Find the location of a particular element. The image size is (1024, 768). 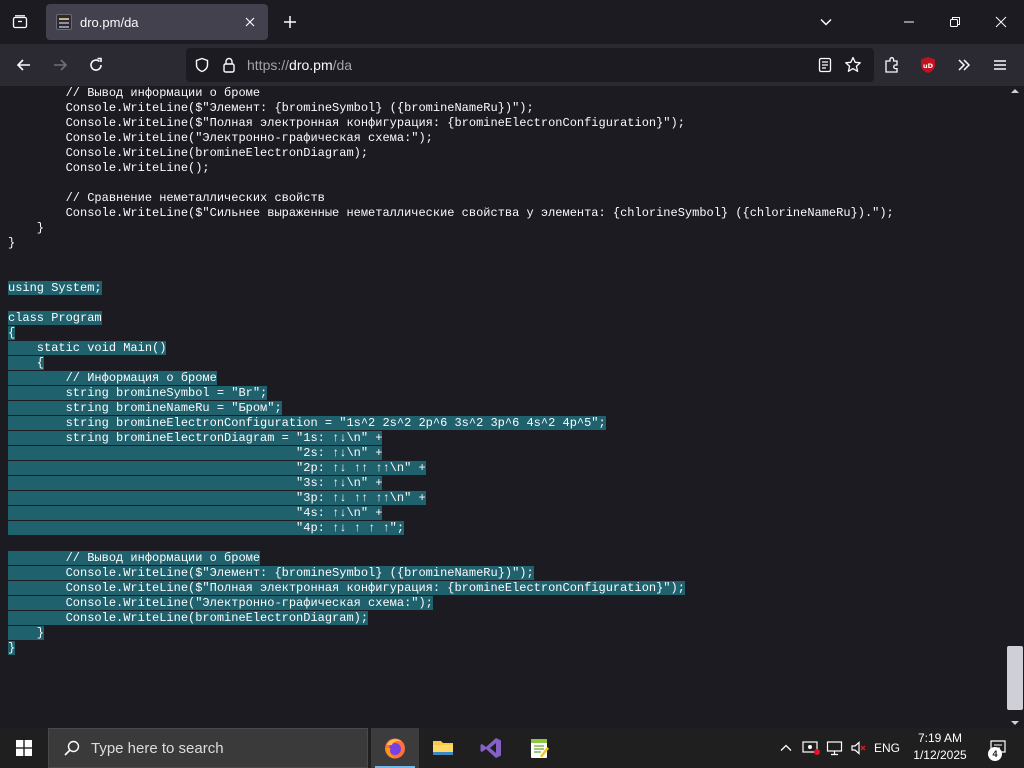

notepad-plus-plus-icon is located at coordinates (540, 748).